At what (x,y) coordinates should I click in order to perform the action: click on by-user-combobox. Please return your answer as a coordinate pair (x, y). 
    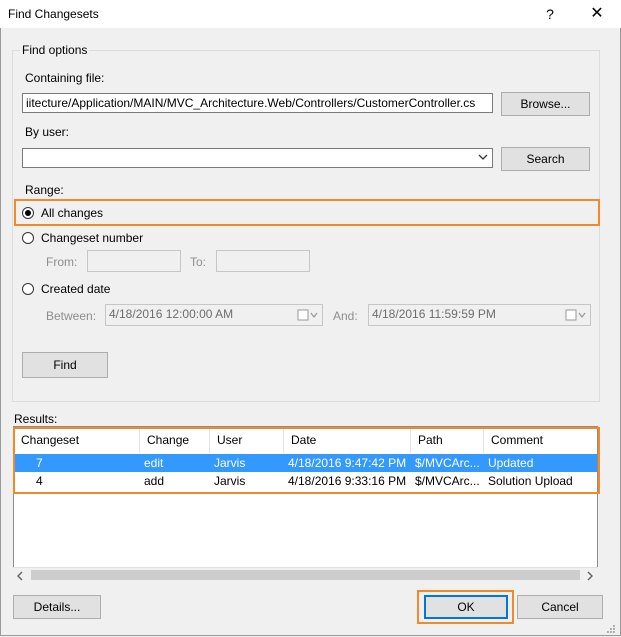
    Looking at the image, I should click on (257, 158).